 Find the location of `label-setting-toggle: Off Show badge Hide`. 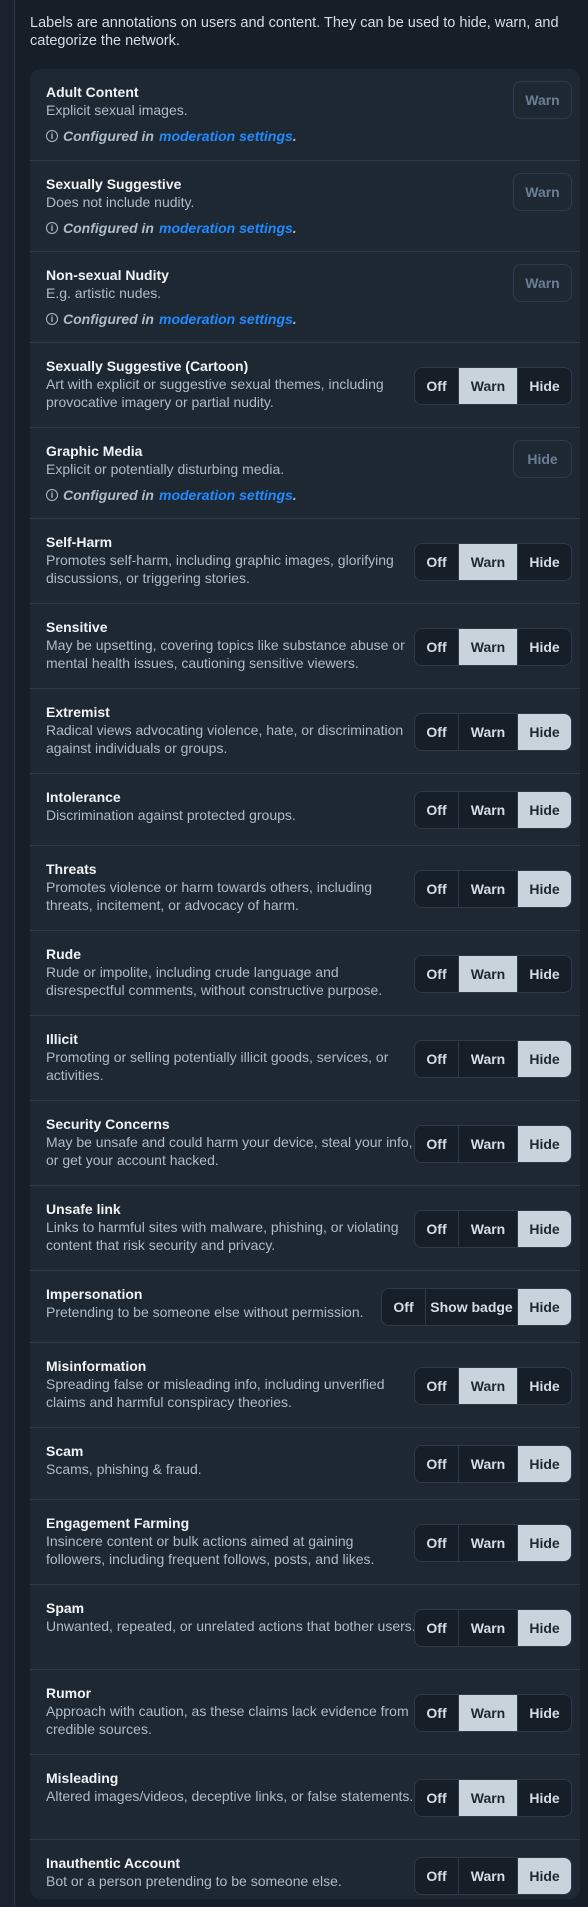

label-setting-toggle: Off Show badge Hide is located at coordinates (476, 1307).